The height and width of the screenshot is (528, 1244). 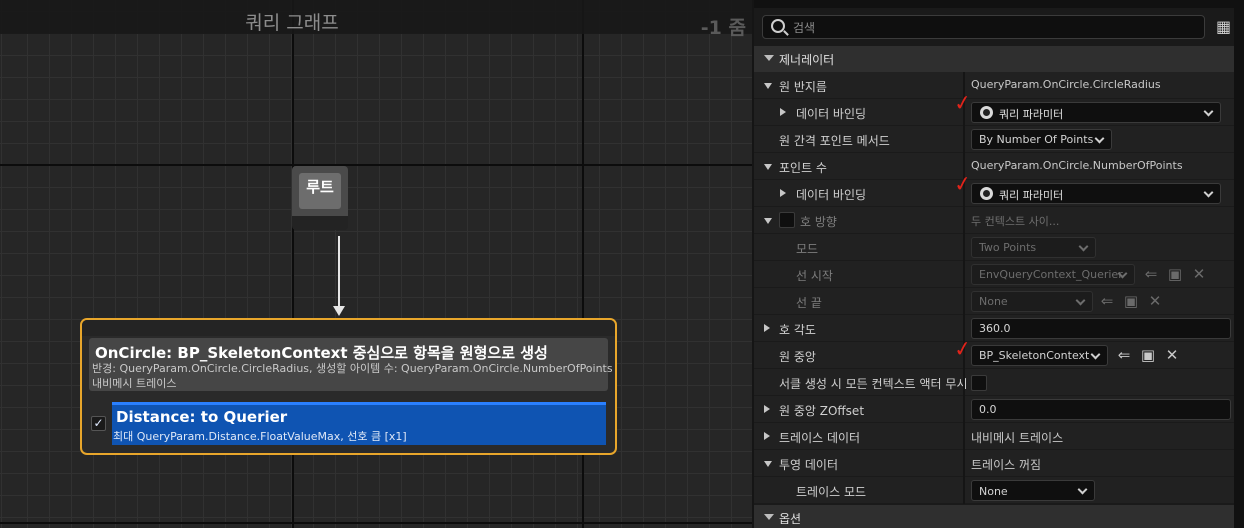 What do you see at coordinates (134, 383) in the screenshot?
I see `generator-description-line2: 내비메시 트레이스` at bounding box center [134, 383].